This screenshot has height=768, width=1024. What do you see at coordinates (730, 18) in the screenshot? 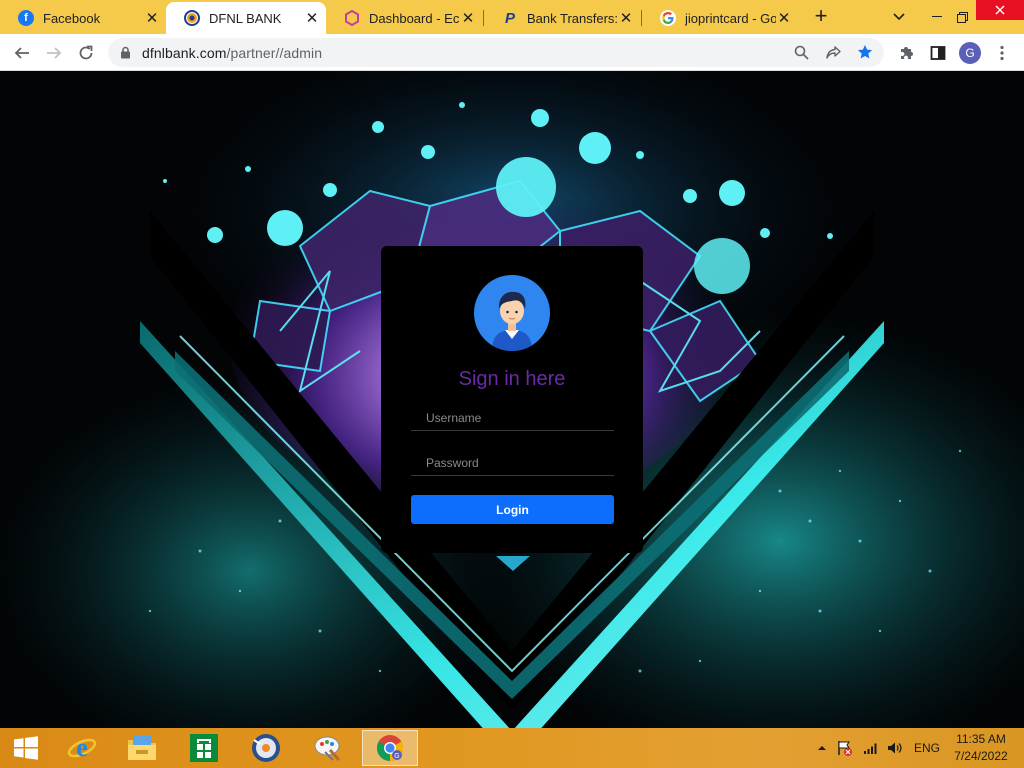
I see `tab-label: jioprintcard - Goo` at bounding box center [730, 18].